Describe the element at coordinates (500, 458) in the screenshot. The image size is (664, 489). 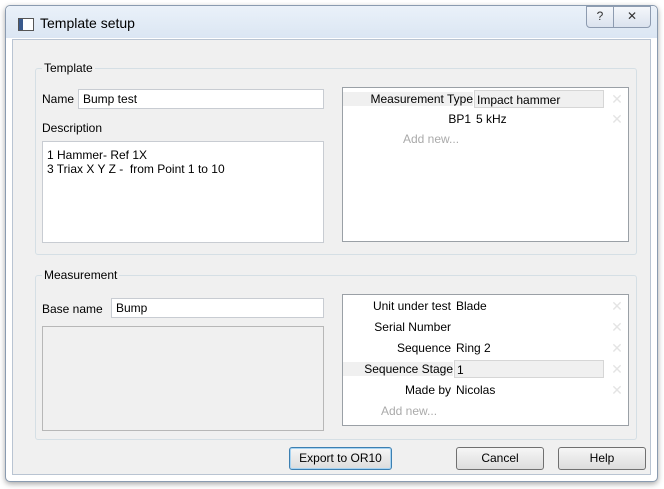
I see `cancel-button: Cancel` at that location.